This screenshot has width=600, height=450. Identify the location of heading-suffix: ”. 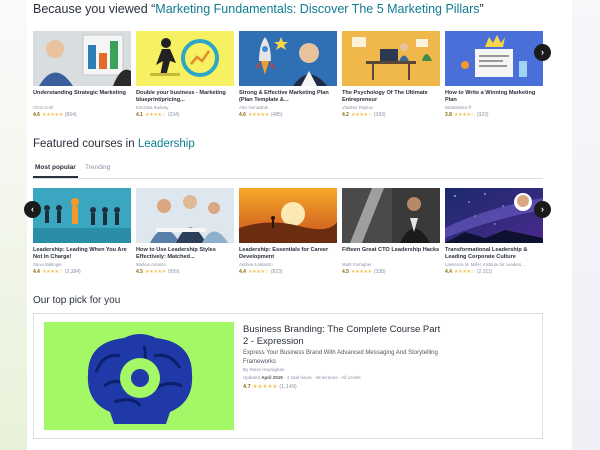
(481, 9).